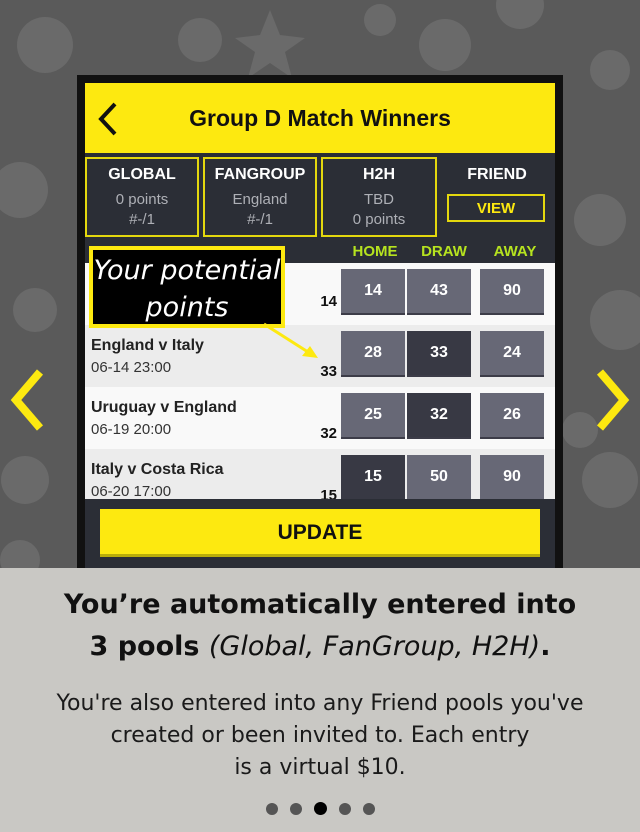 The height and width of the screenshot is (832, 640). I want to click on pagination-dots, so click(320, 809).